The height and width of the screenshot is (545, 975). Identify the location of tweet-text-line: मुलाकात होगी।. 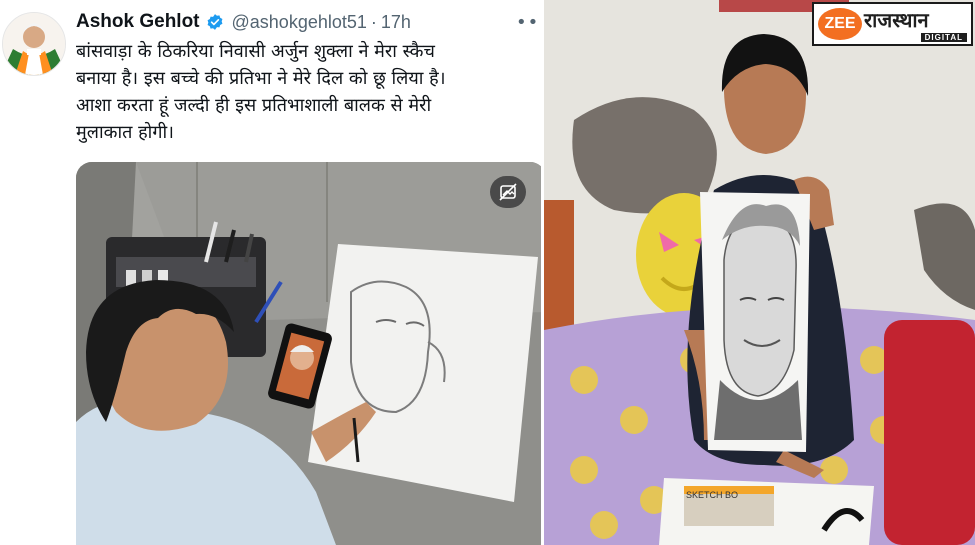
(125, 132).